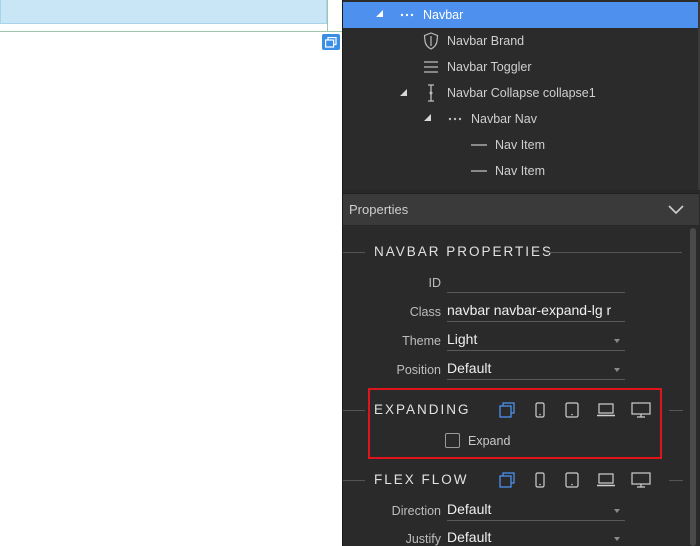 The image size is (700, 546). What do you see at coordinates (443, 15) in the screenshot?
I see `tree-item-label: Navbar` at bounding box center [443, 15].